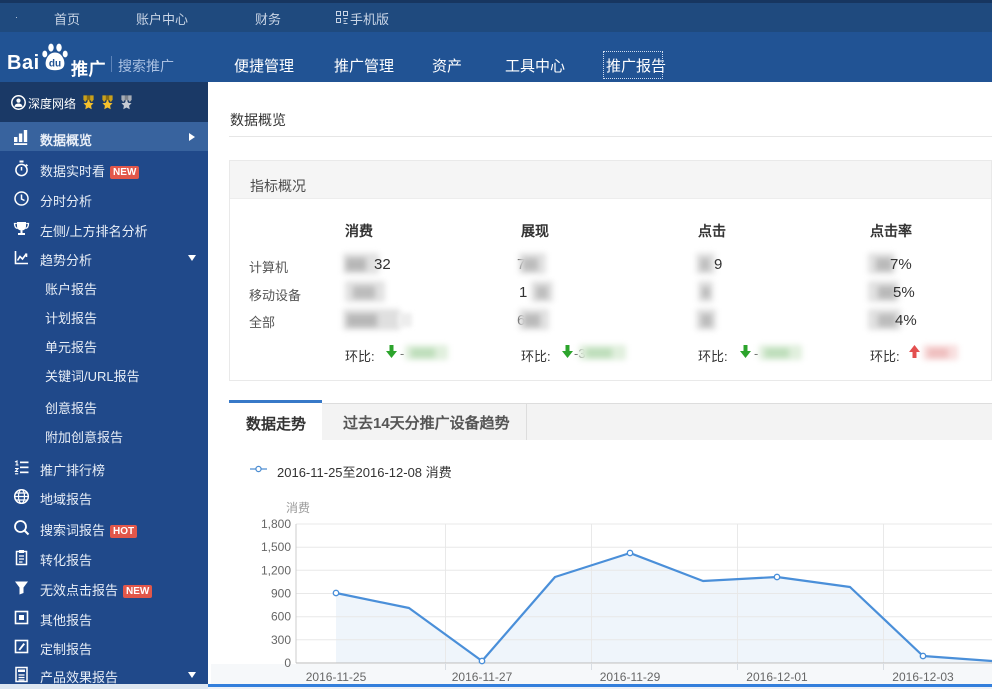  Describe the element at coordinates (281, 594) in the screenshot. I see `svg-text: 900` at that location.